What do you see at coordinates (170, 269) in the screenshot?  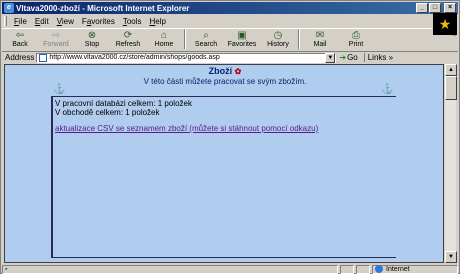 I see `status-text: ▪` at bounding box center [170, 269].